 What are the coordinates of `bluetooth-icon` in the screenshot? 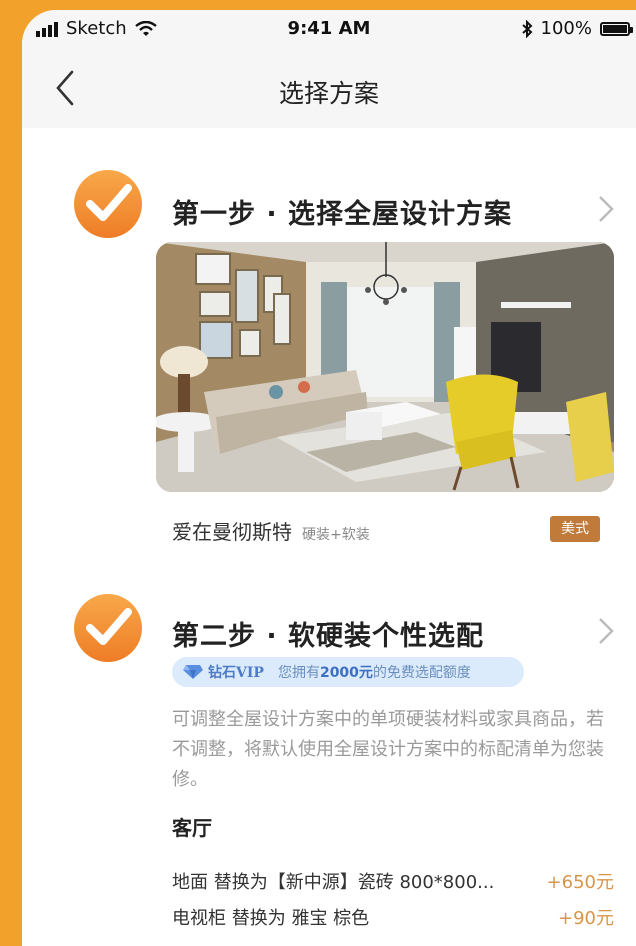 It's located at (526, 28).